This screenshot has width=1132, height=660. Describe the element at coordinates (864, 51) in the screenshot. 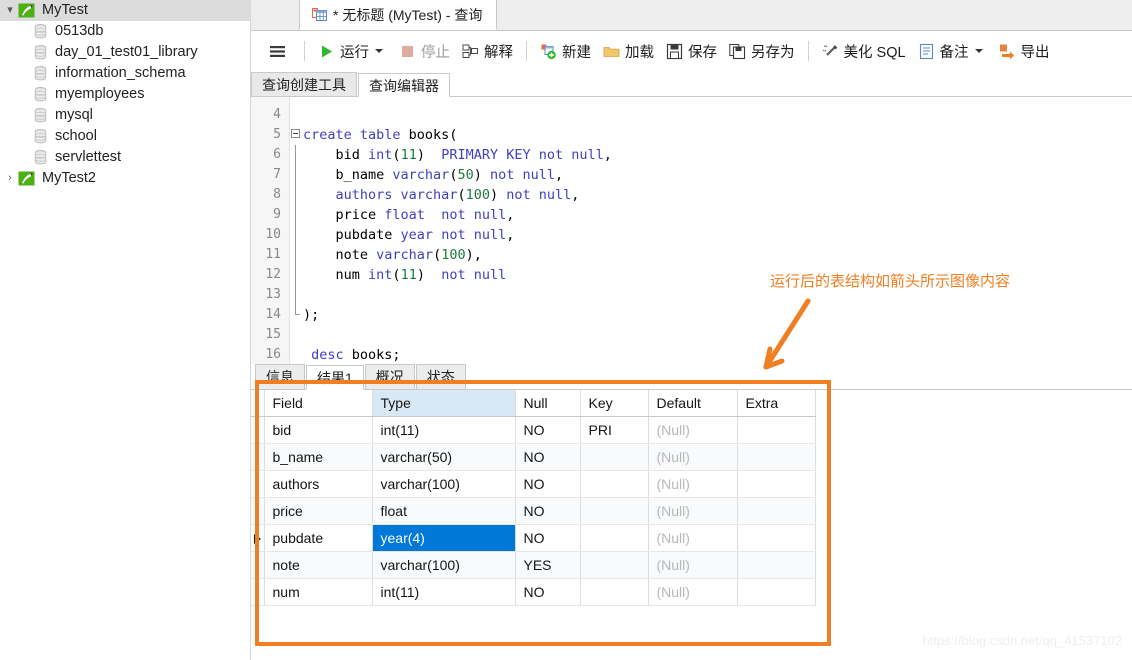

I see `beautify-sql-button: 美化 SQL` at that location.